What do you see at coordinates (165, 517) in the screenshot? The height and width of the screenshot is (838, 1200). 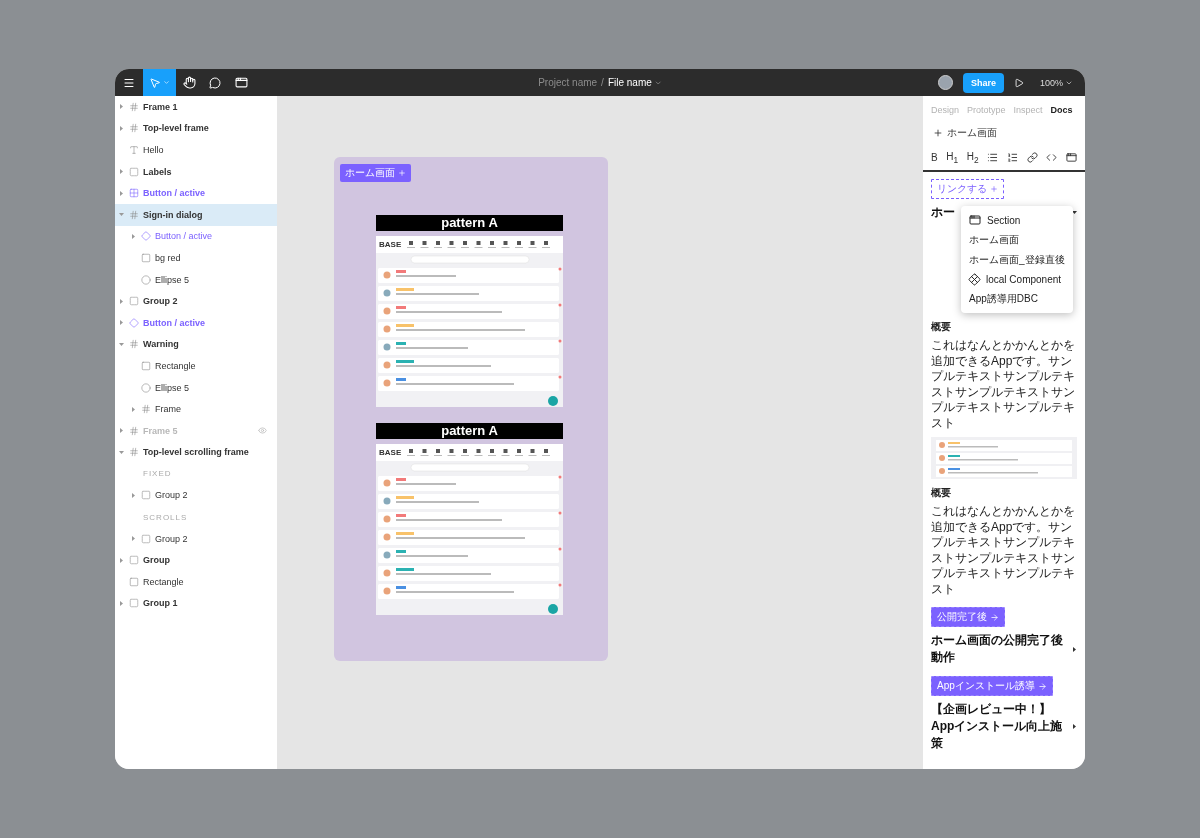 I see `section-label: SCROLLS` at bounding box center [165, 517].